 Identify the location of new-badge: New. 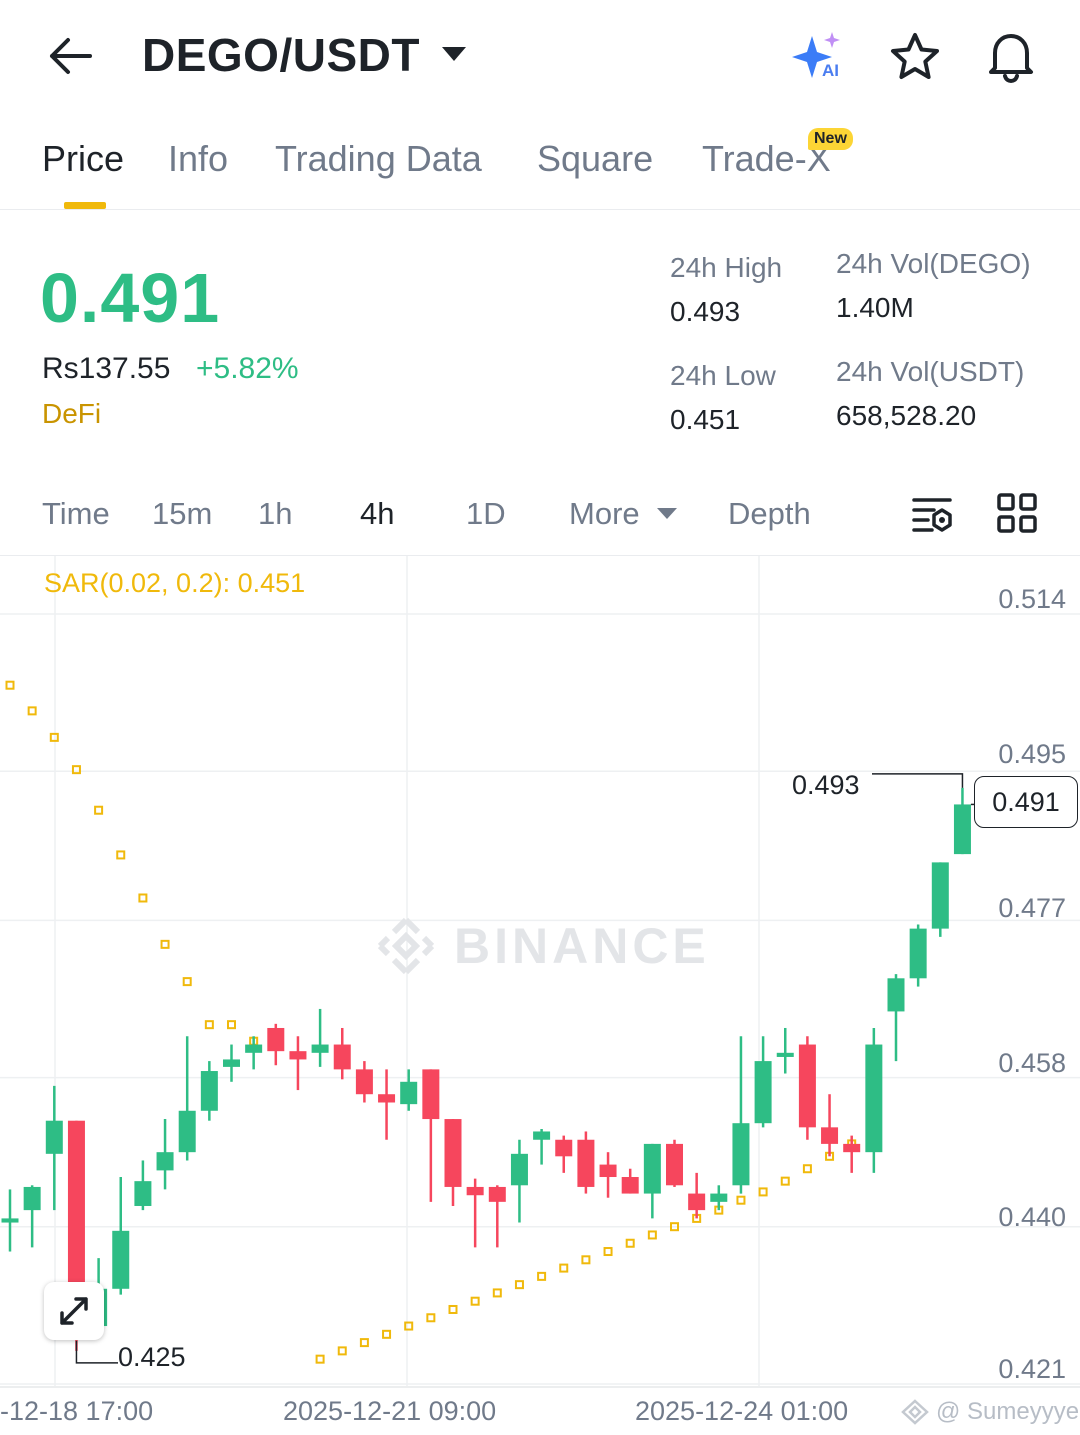
(830, 139).